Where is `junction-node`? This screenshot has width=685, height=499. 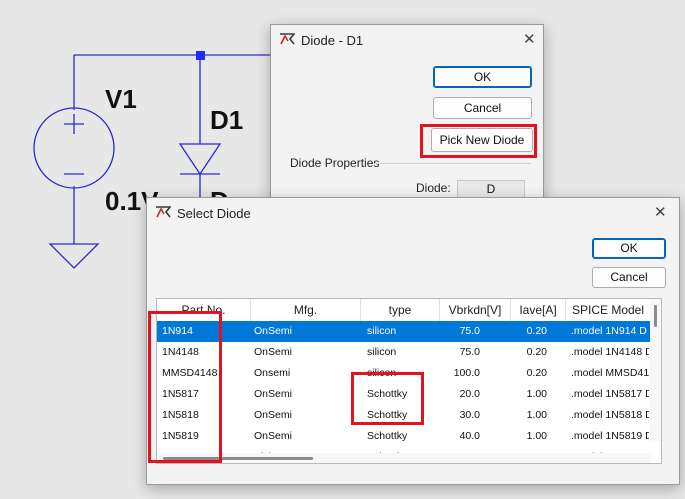 junction-node is located at coordinates (200, 55).